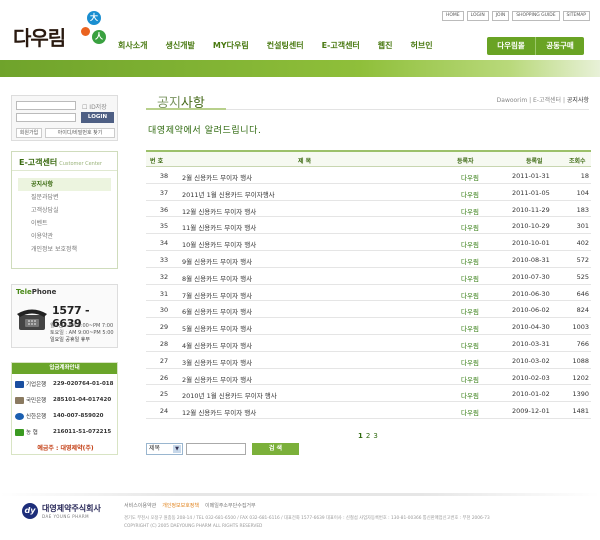 Image resolution: width=600 pixels, height=540 pixels. What do you see at coordinates (582, 192) in the screenshot?
I see `row-hits: 104` at bounding box center [582, 192].